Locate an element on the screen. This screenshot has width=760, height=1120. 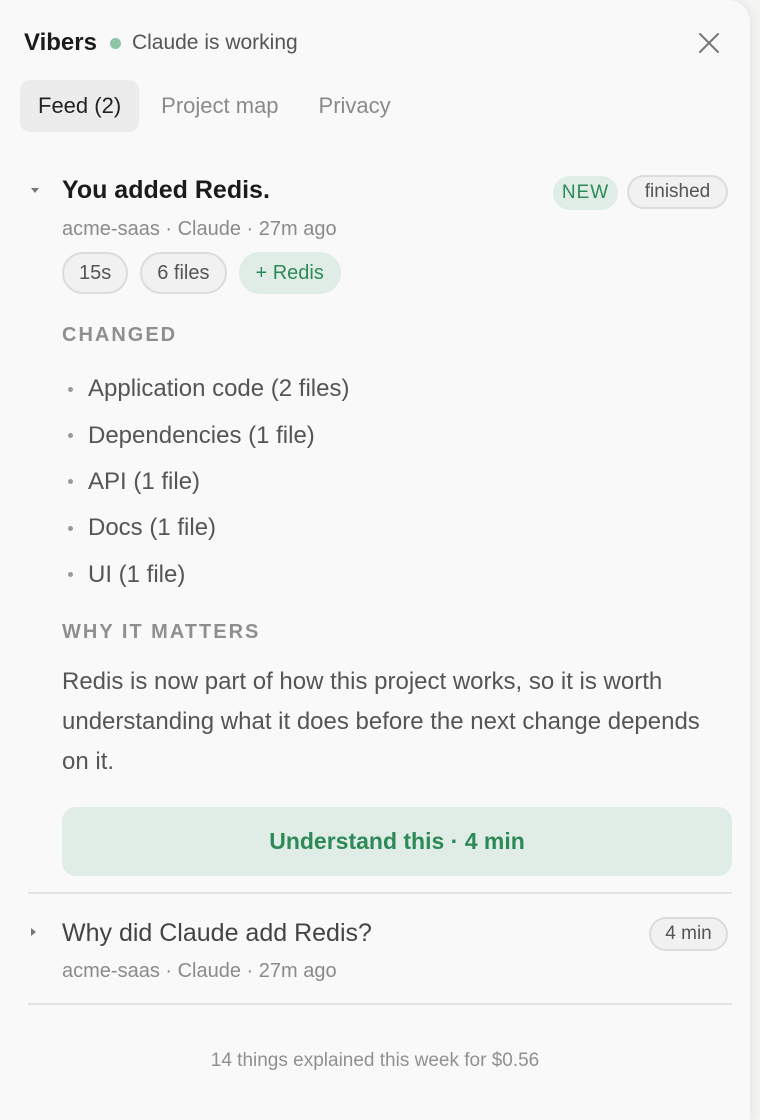
understand-button: Understand this · 4 min is located at coordinates (397, 841).